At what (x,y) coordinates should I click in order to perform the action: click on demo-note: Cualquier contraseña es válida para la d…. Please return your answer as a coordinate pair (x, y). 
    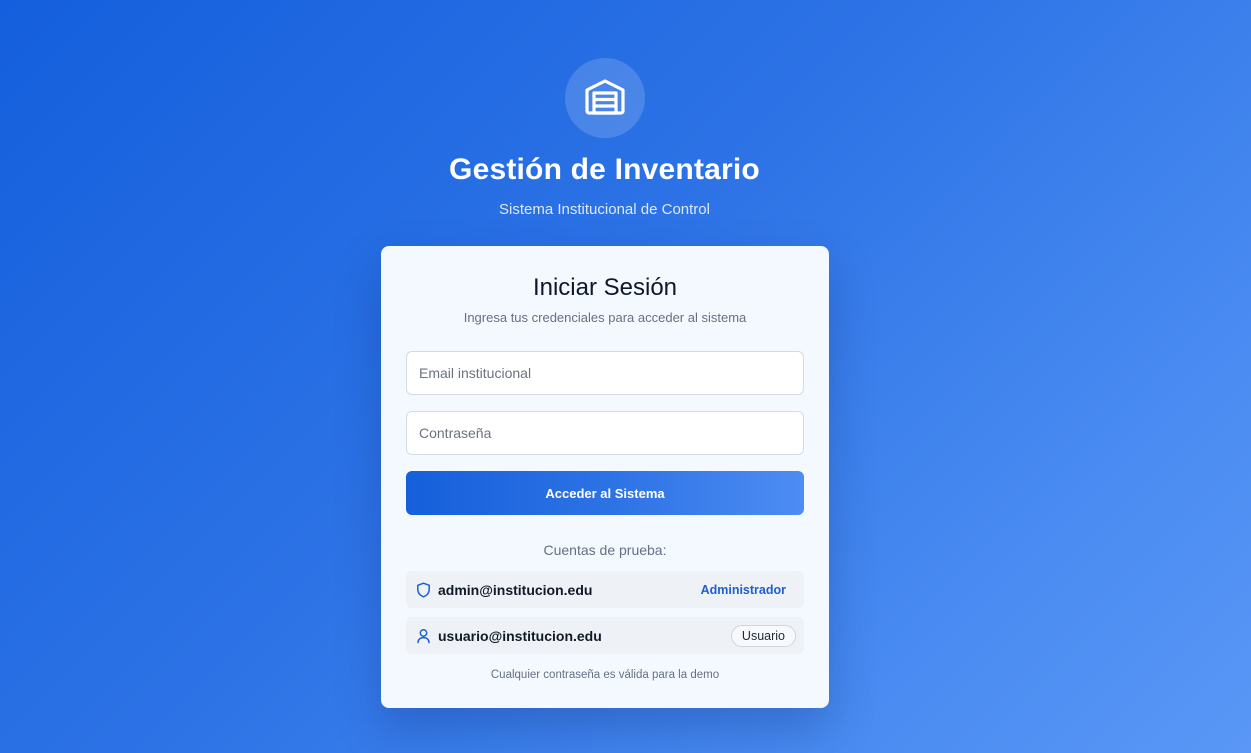
    Looking at the image, I should click on (605, 675).